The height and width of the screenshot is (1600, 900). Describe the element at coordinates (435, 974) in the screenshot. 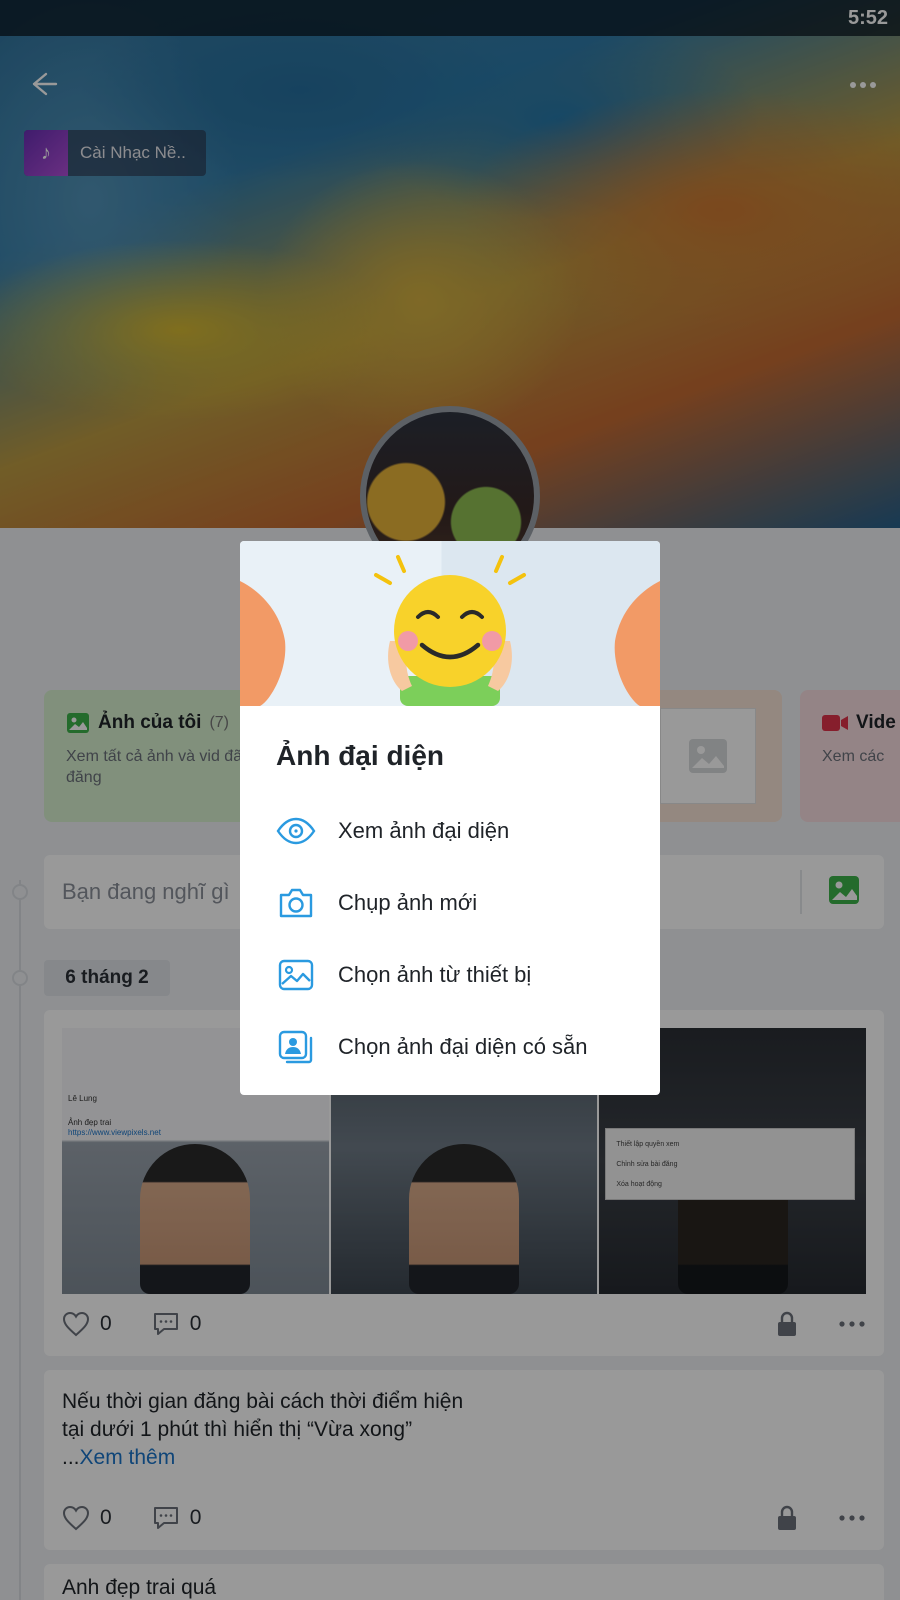

I see `choose-from-device-label: Chọn ảnh từ thiết bị` at that location.